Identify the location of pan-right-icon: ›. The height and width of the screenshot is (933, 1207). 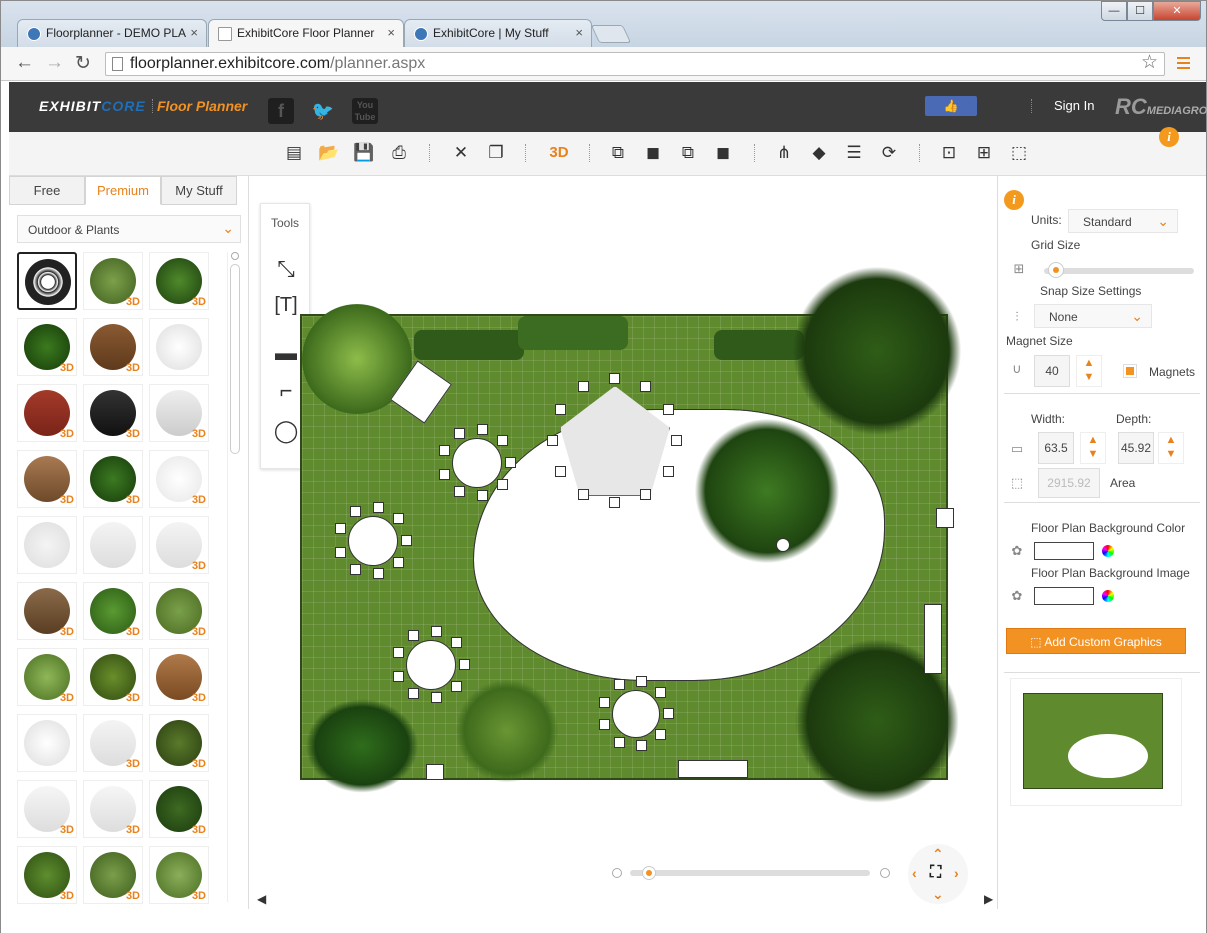
(956, 873).